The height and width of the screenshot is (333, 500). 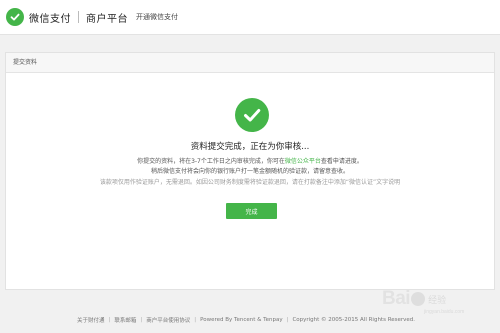 What do you see at coordinates (250, 63) in the screenshot?
I see `panel-title: 提交资料` at bounding box center [250, 63].